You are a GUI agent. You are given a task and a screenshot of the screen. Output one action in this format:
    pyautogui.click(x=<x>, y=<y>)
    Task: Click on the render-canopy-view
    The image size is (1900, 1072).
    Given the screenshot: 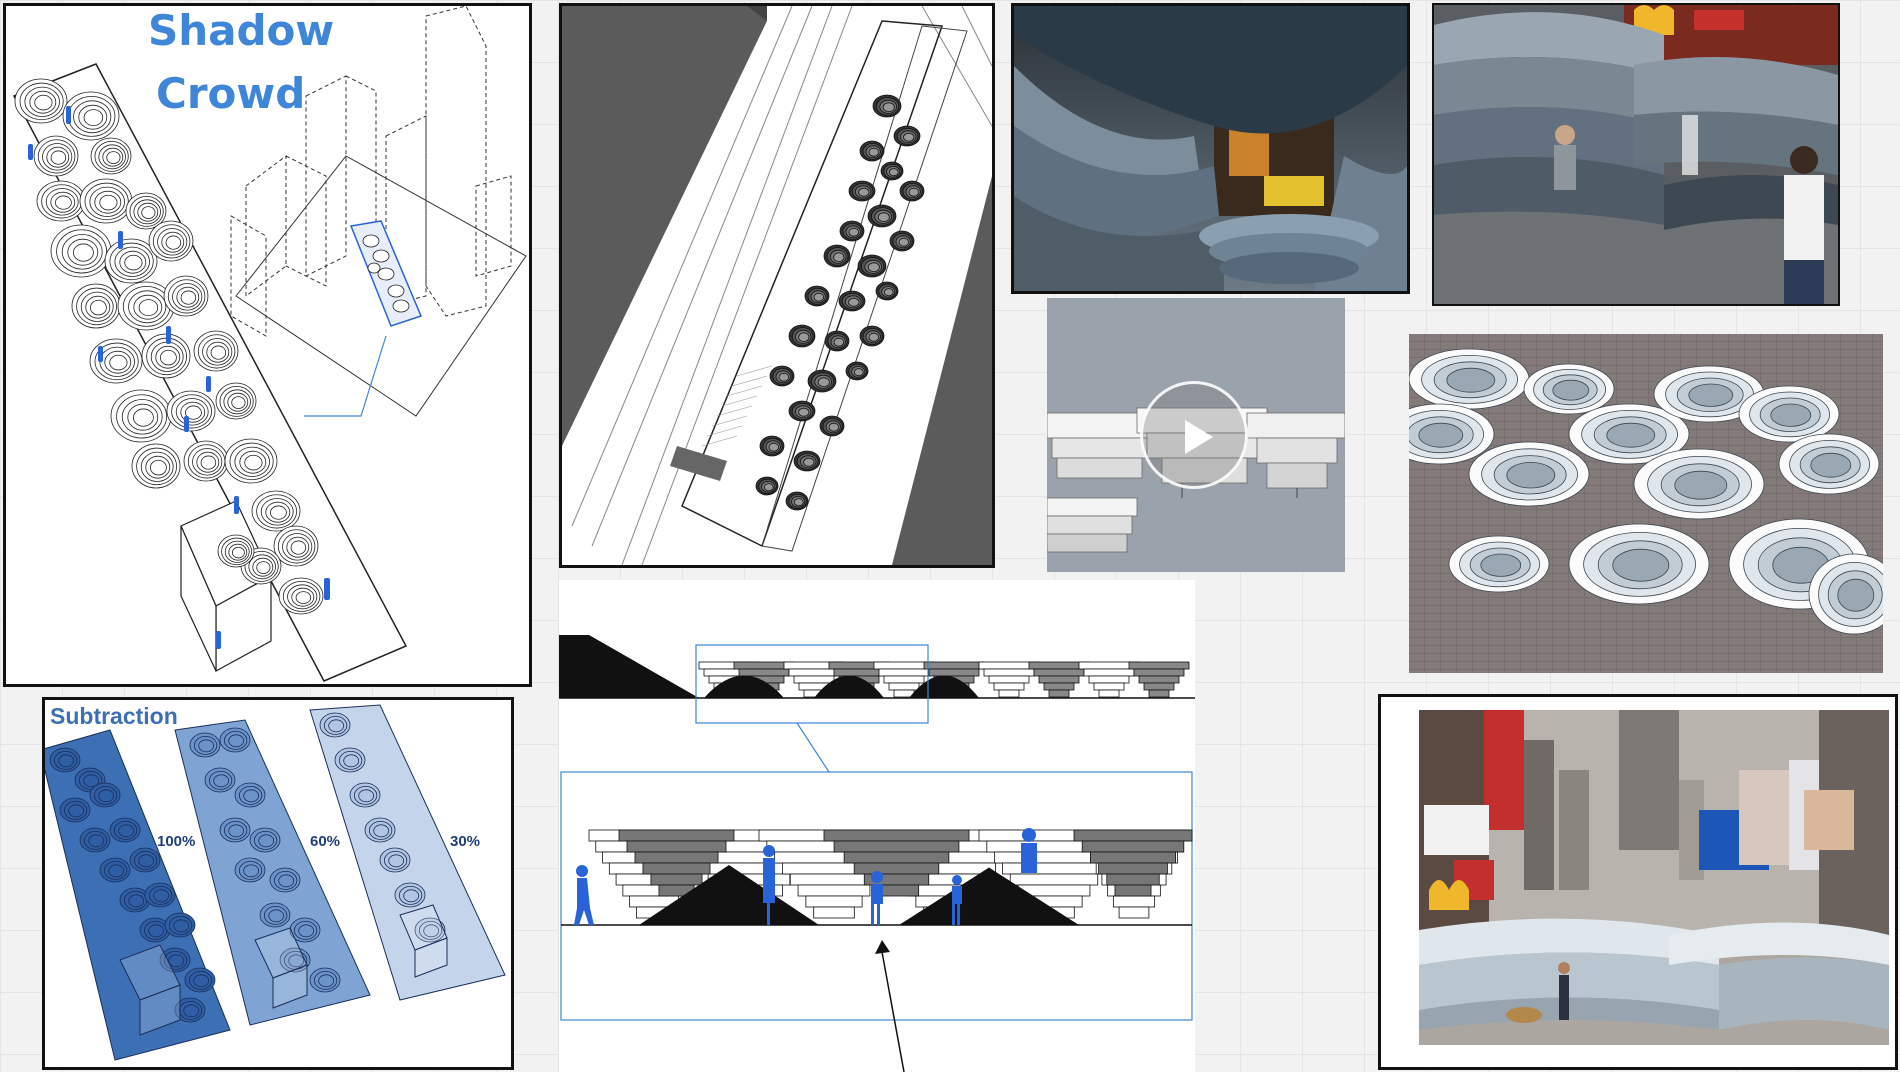 What is the action you would take?
    pyautogui.click(x=1210, y=148)
    